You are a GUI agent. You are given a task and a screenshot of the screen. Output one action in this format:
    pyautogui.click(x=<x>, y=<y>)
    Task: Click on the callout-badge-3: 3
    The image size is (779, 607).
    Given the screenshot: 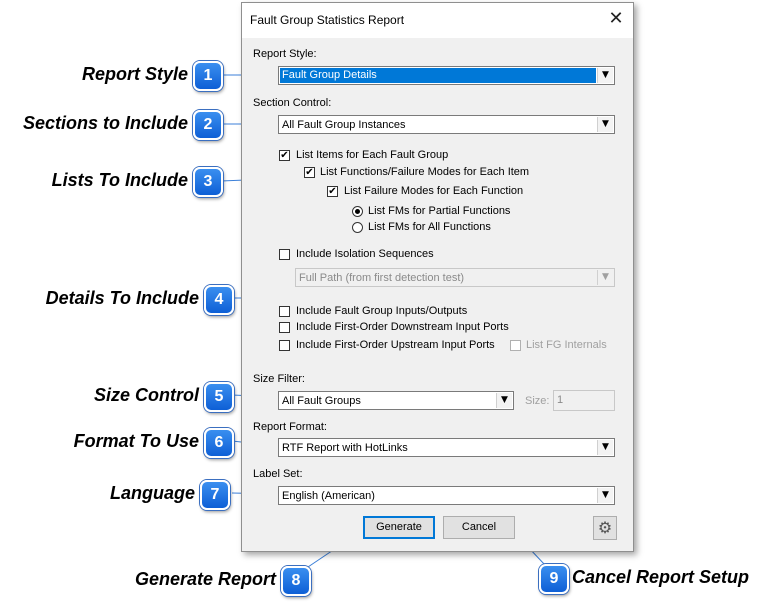 What is the action you would take?
    pyautogui.click(x=208, y=182)
    